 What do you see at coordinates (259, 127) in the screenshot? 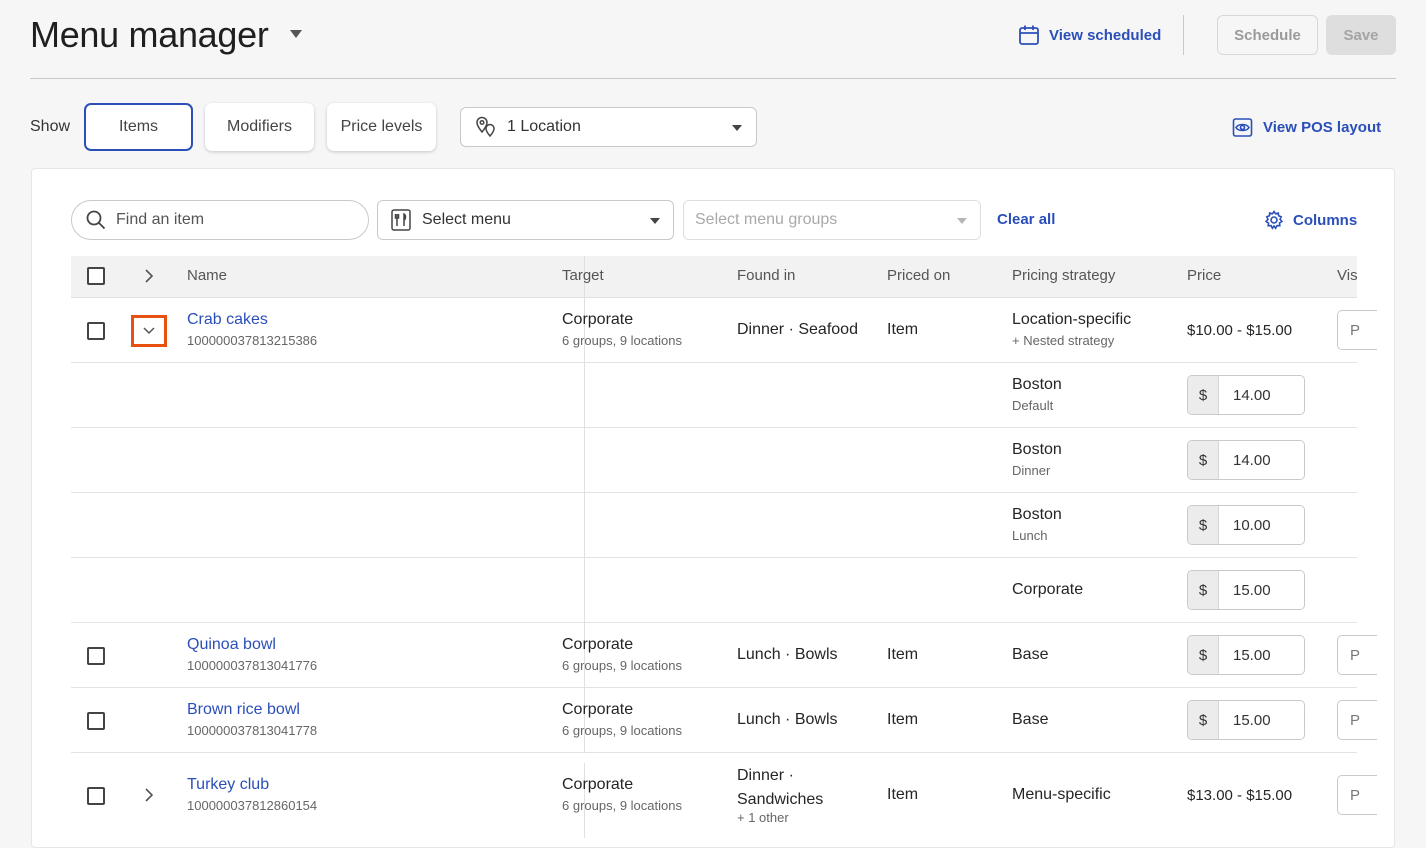
I see `tab-modifiers: Modifiers` at bounding box center [259, 127].